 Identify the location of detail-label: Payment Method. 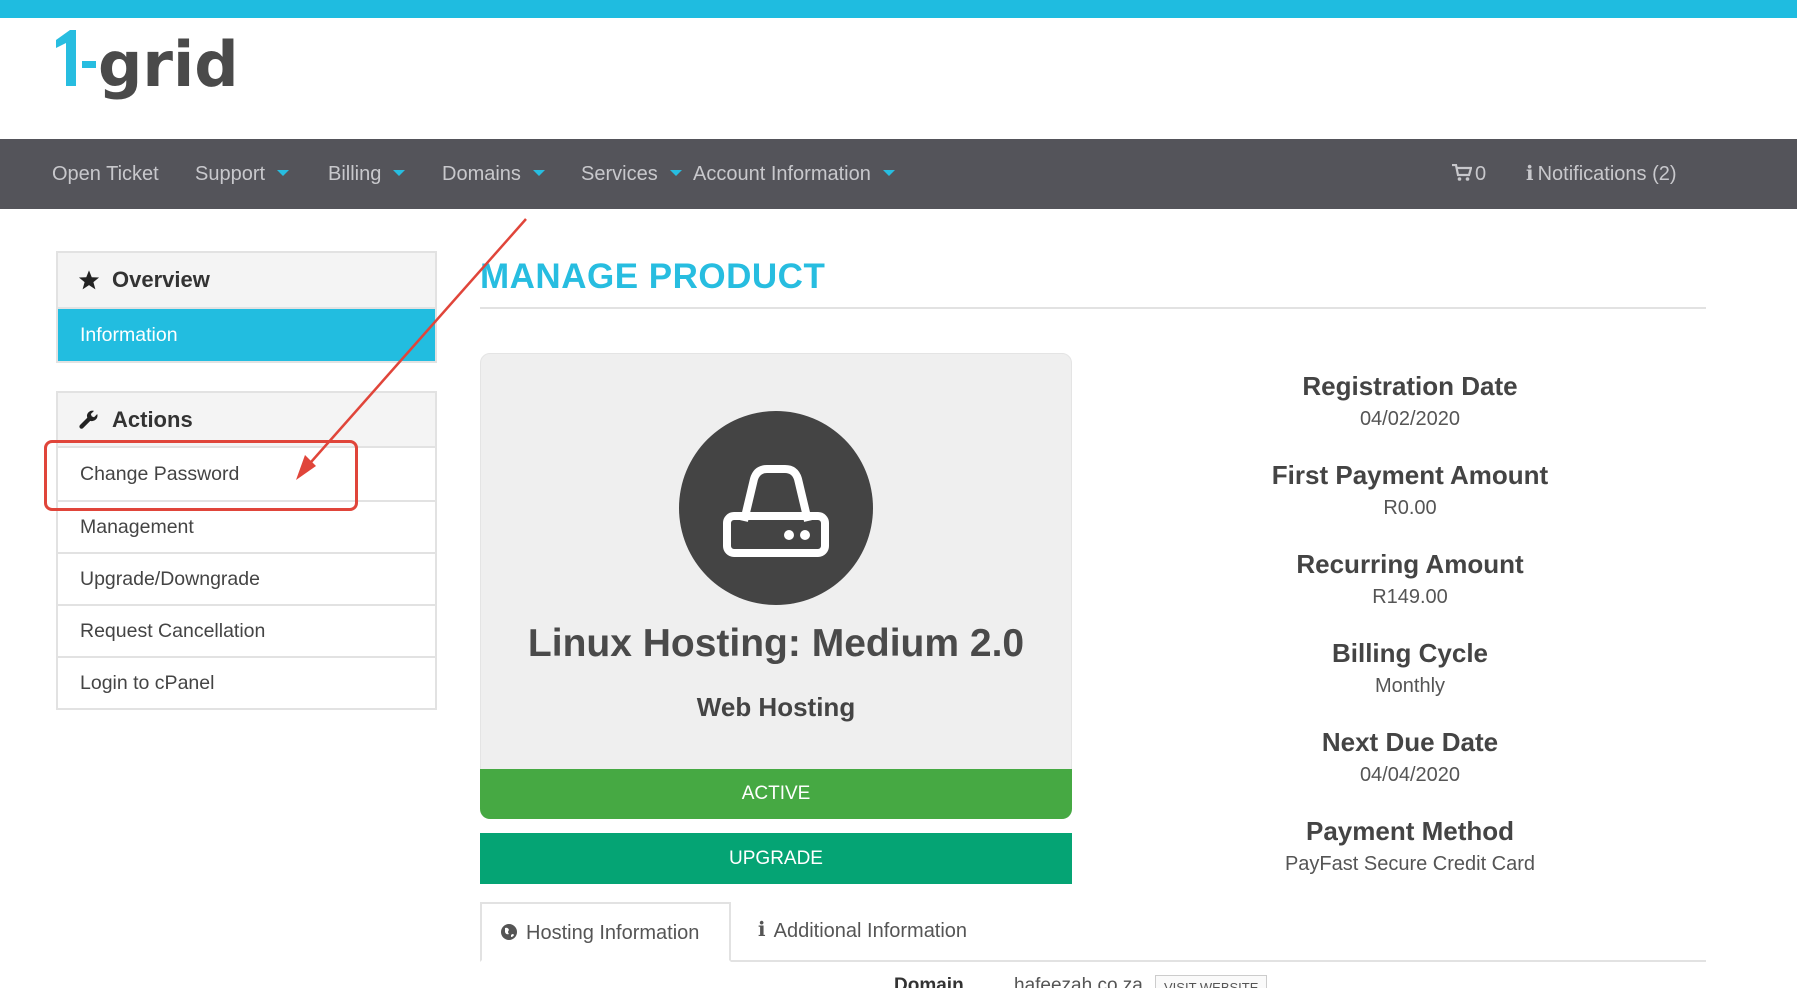
(1410, 831).